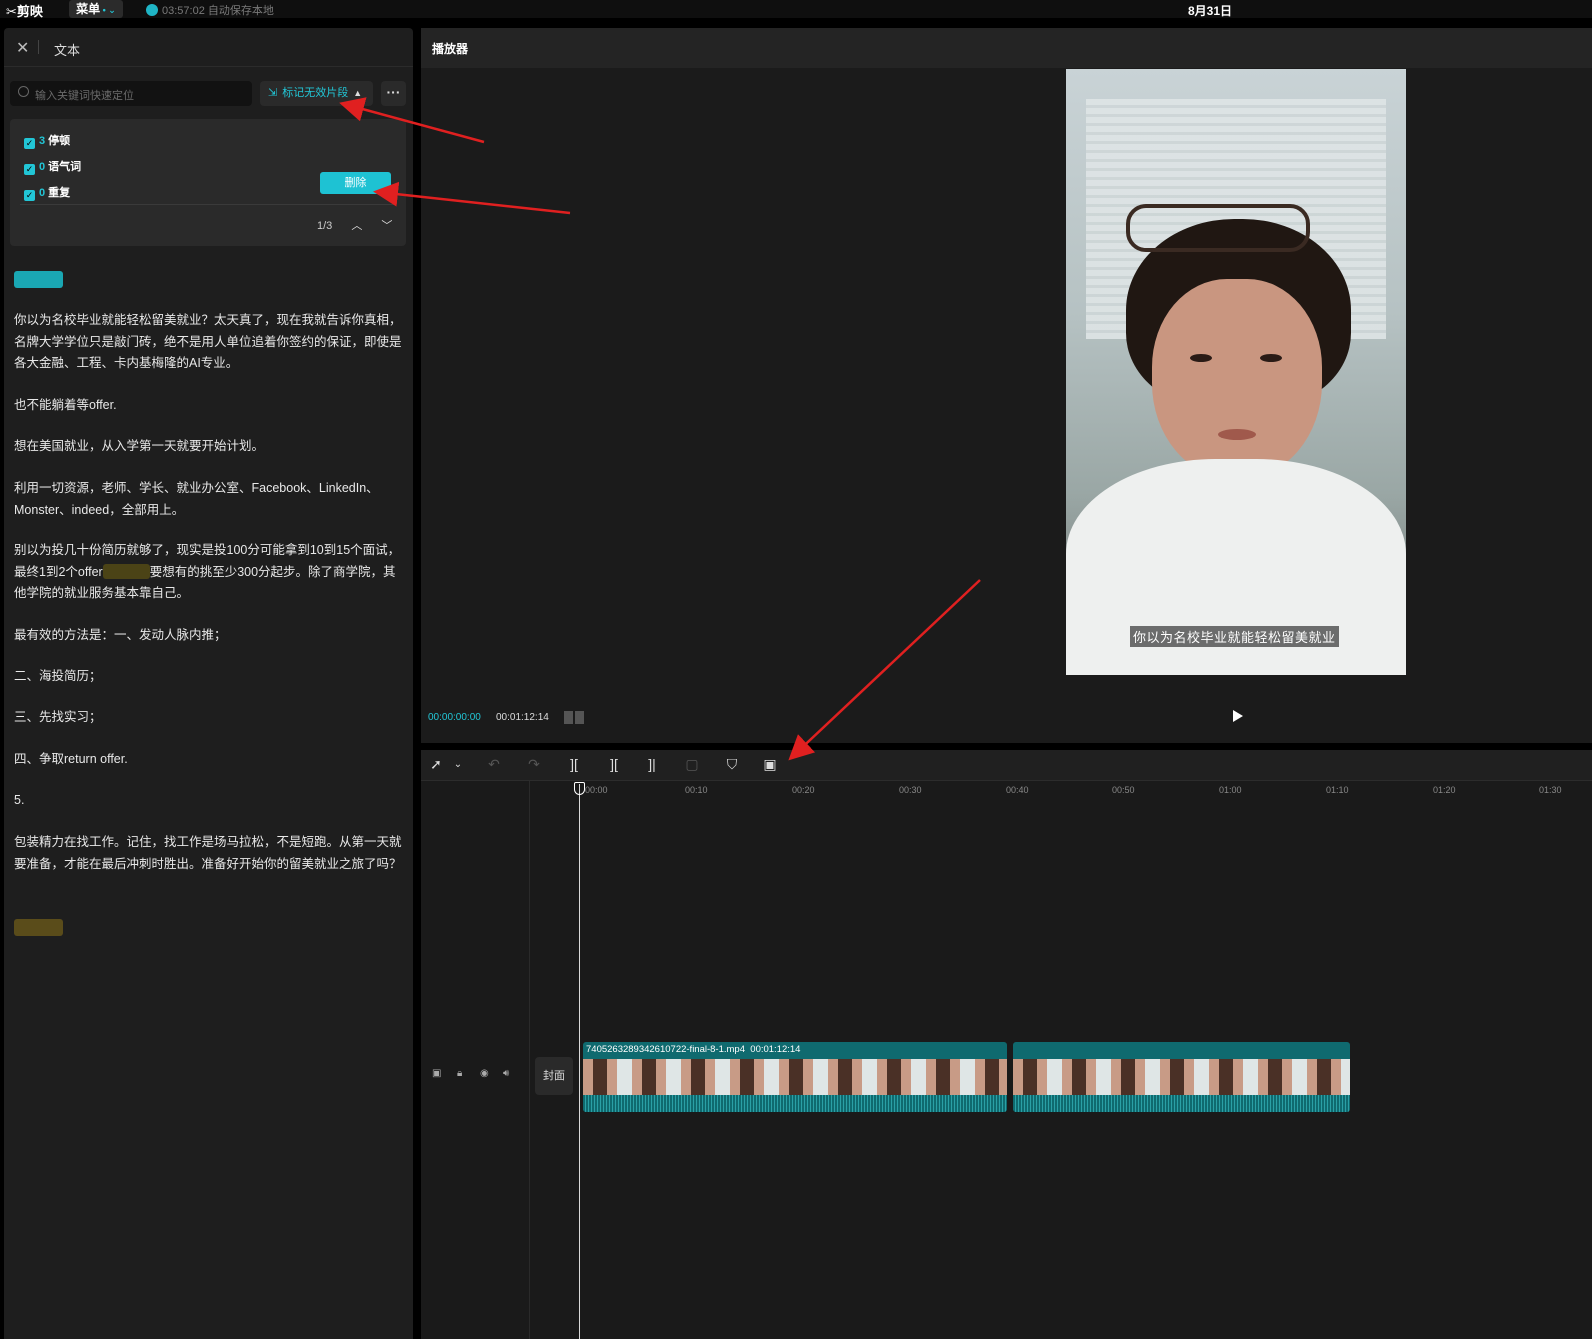  Describe the element at coordinates (1123, 790) in the screenshot. I see `tick-label: 00:50` at that location.